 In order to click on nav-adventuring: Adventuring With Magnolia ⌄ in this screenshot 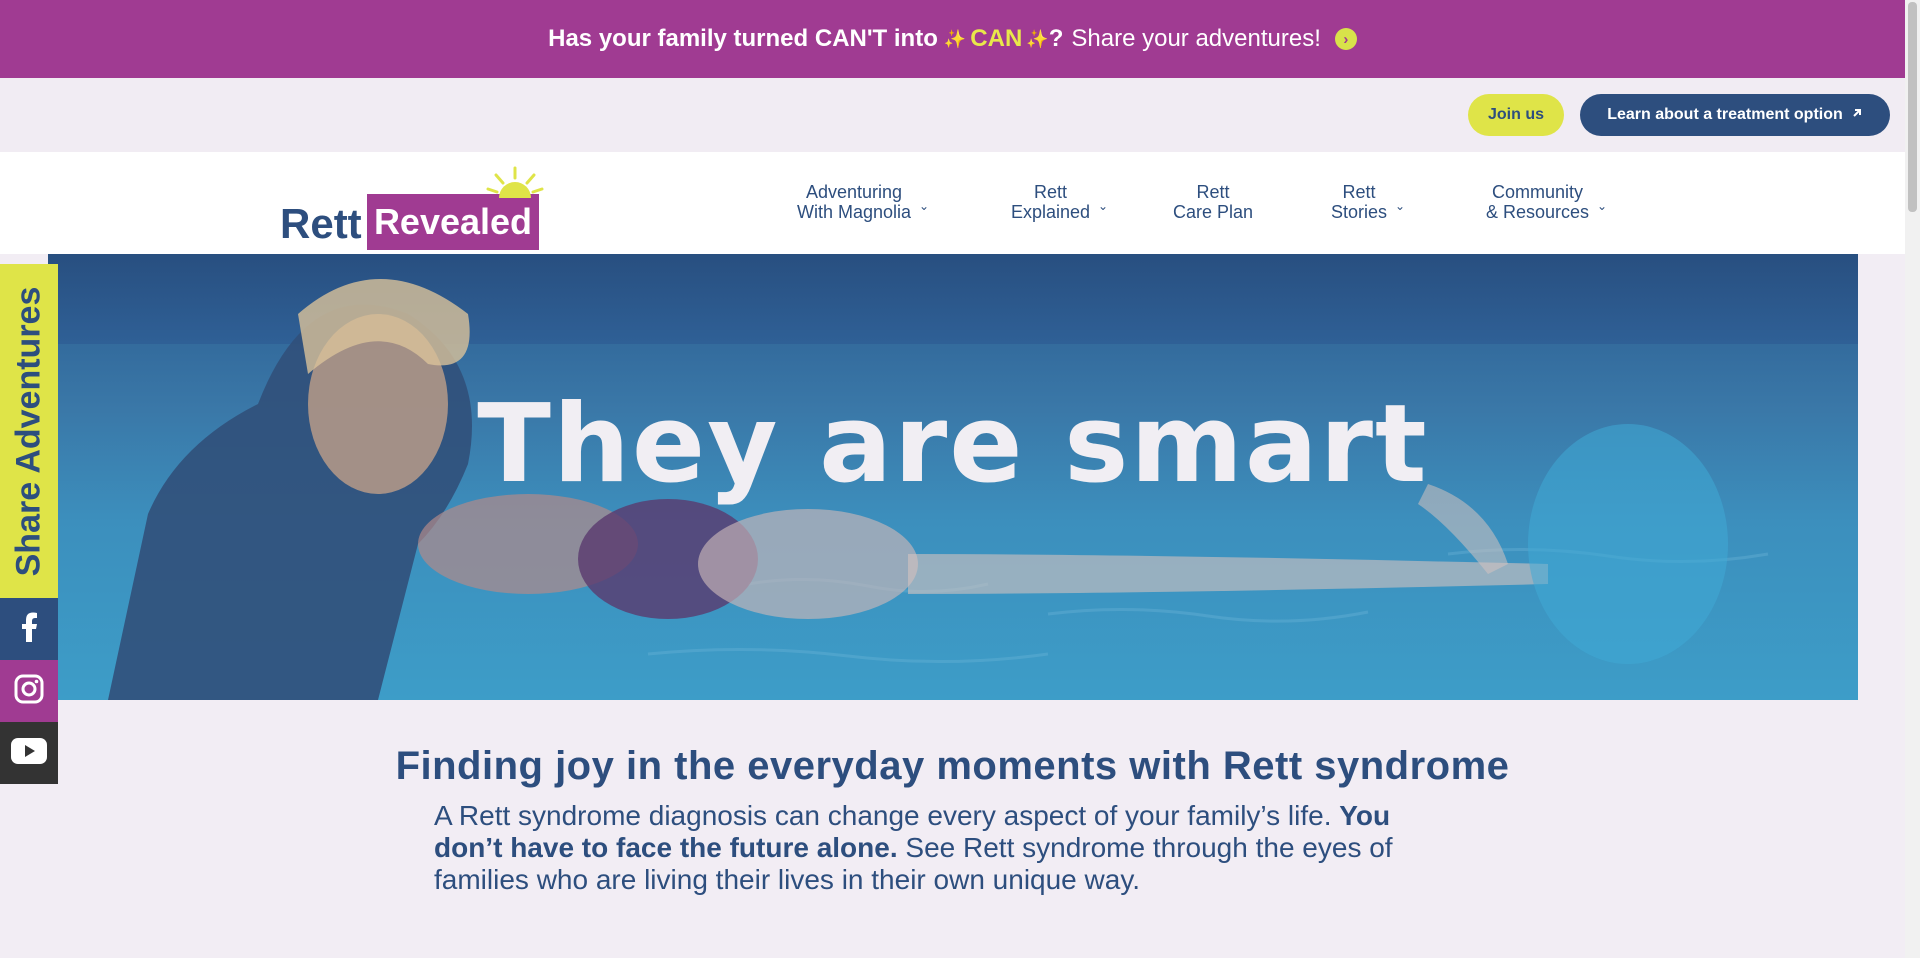, I will do `click(863, 202)`.